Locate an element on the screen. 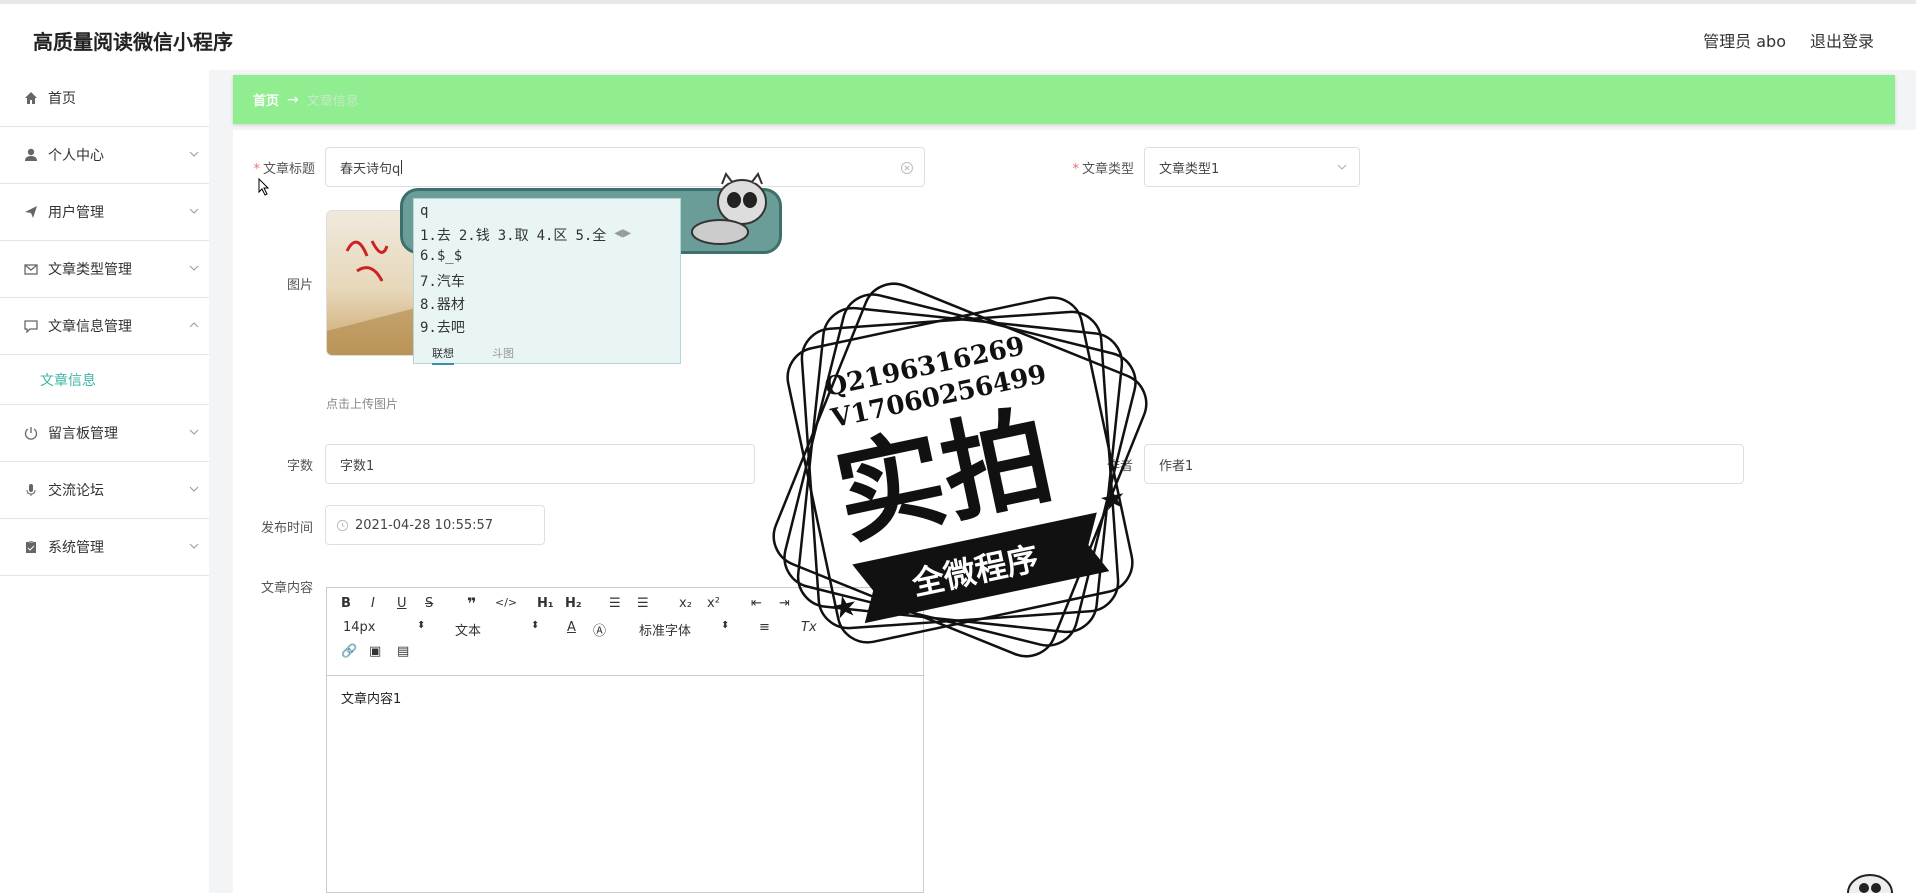 The image size is (1916, 893). font-color-button: A is located at coordinates (571, 627).